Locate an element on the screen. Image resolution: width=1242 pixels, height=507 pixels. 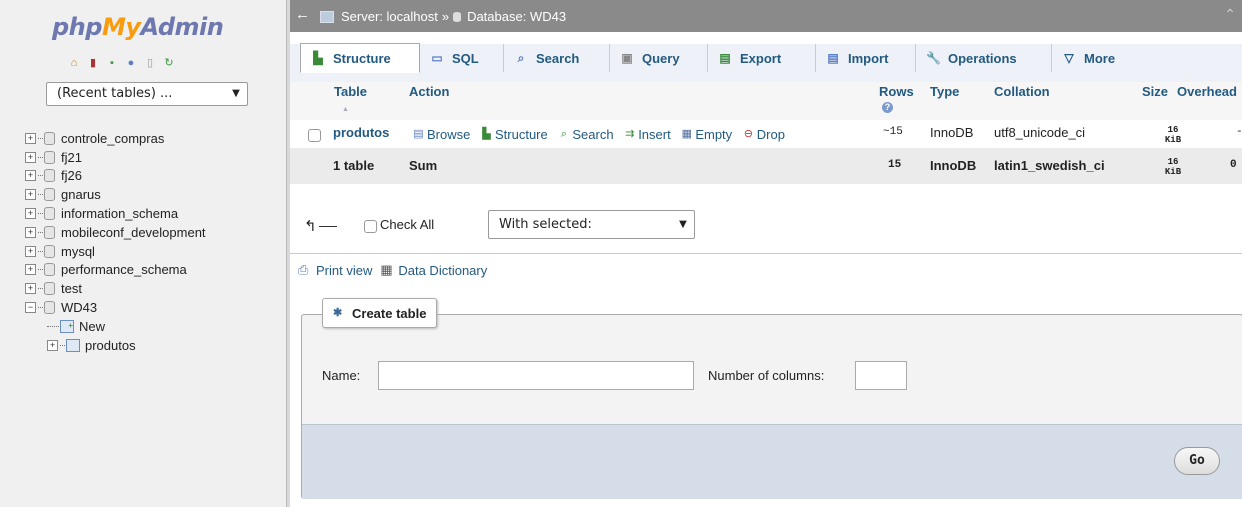
tree-item-fj26: + fj26 is located at coordinates (115, 176).